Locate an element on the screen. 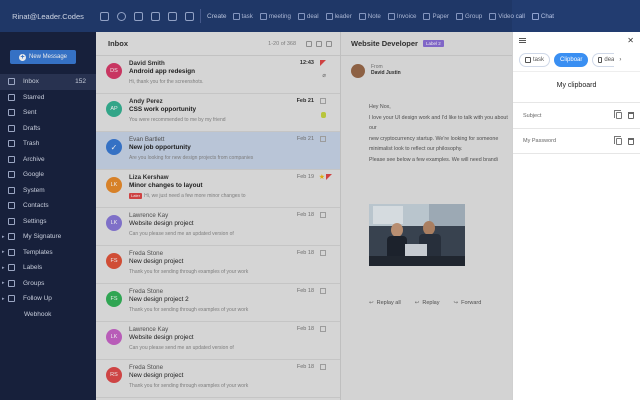 The height and width of the screenshot is (400, 640). star-icon is located at coordinates (11, 97).